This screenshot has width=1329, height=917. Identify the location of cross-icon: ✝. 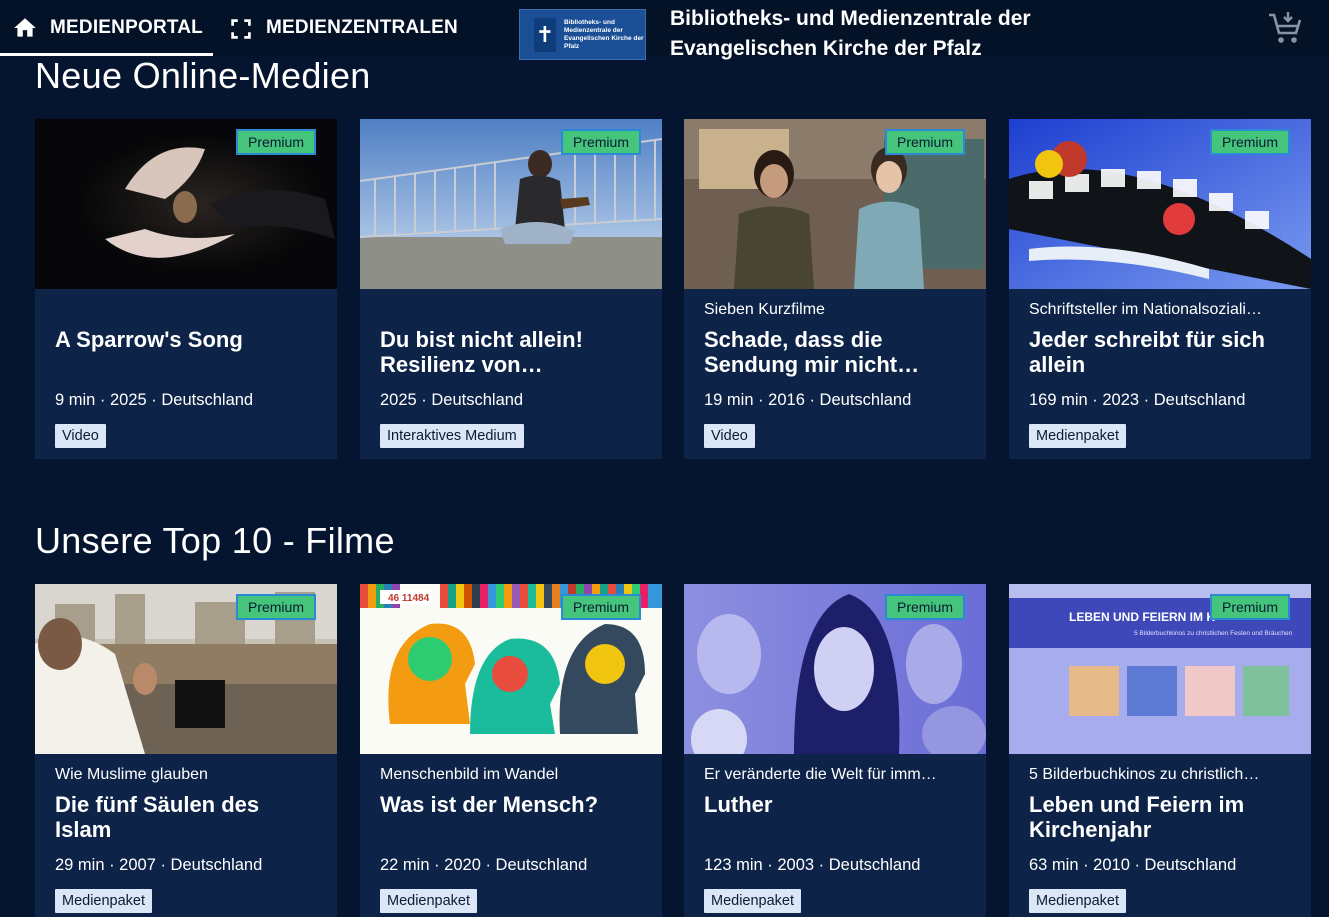
(545, 34).